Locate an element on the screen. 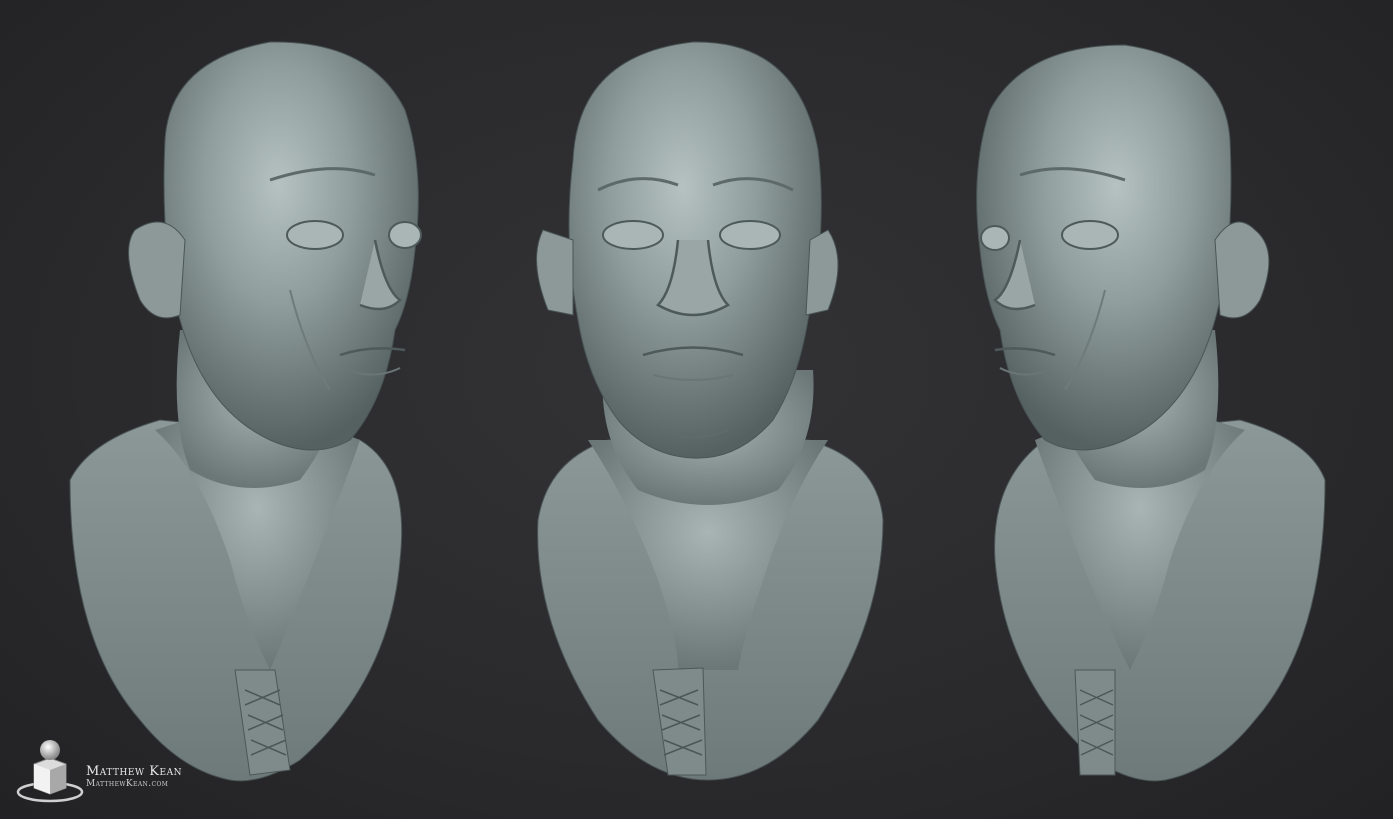 Image resolution: width=1393 pixels, height=819 pixels. watermark: Matthew Kean MatthewKean.com is located at coordinates (124, 771).